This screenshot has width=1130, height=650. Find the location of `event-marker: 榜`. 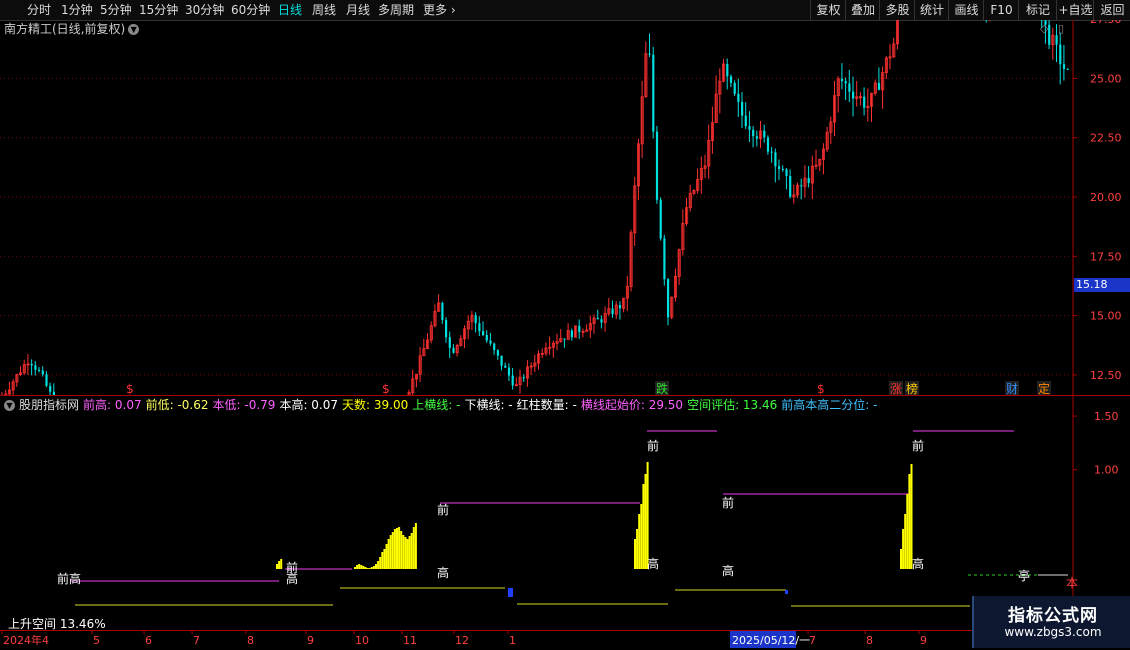

event-marker: 榜 is located at coordinates (912, 388).